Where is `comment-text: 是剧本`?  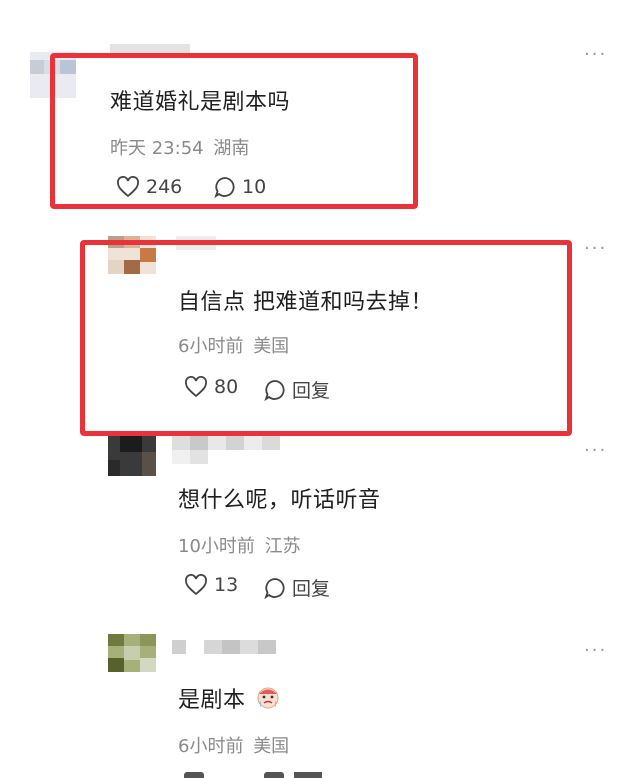
comment-text: 是剧本 is located at coordinates (230, 698).